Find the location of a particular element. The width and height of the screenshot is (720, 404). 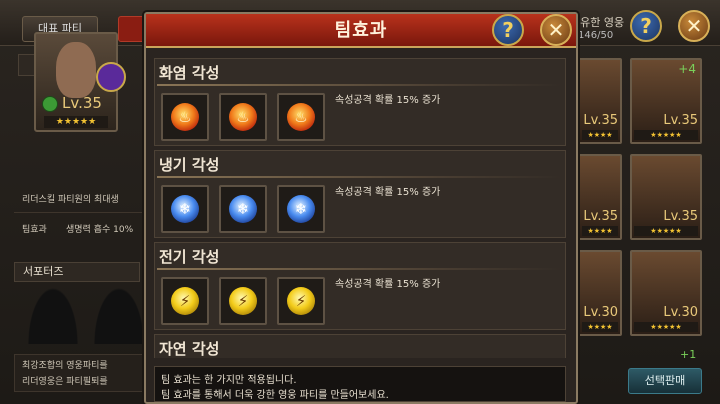

footer-line-2: 팀 효과를 통해서 더욱 강한 영웅 파티를 만들어보세요. is located at coordinates (275, 395).